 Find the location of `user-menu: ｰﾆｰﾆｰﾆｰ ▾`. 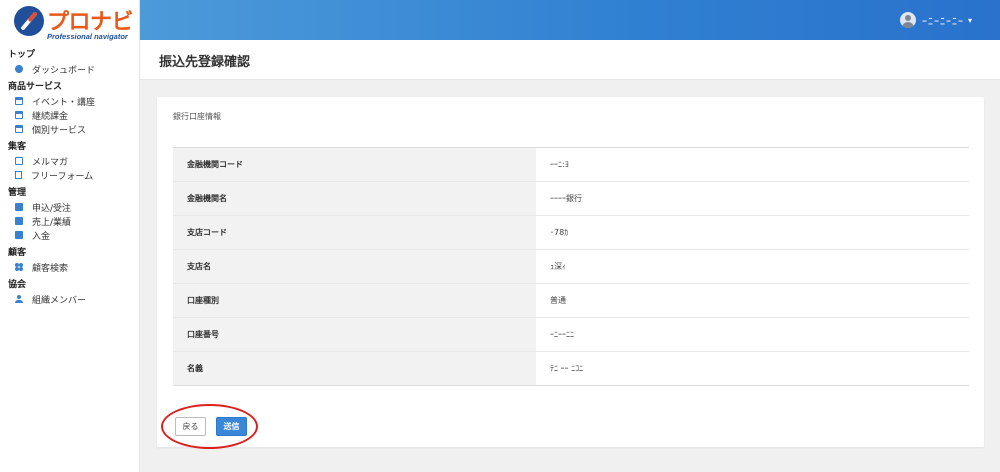

user-menu: ｰﾆｰﾆｰﾆｰ ▾ is located at coordinates (935, 20).